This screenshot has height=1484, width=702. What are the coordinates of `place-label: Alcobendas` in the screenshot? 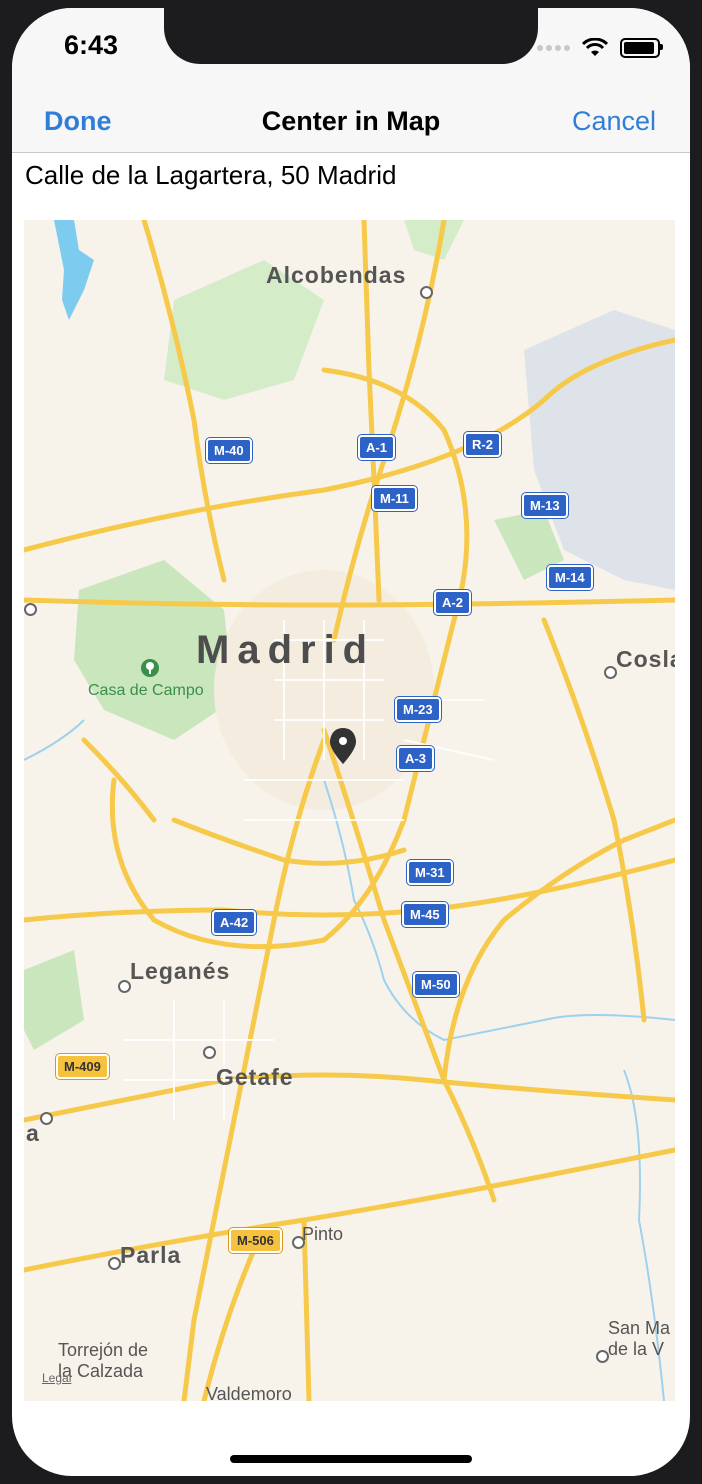 It's located at (336, 275).